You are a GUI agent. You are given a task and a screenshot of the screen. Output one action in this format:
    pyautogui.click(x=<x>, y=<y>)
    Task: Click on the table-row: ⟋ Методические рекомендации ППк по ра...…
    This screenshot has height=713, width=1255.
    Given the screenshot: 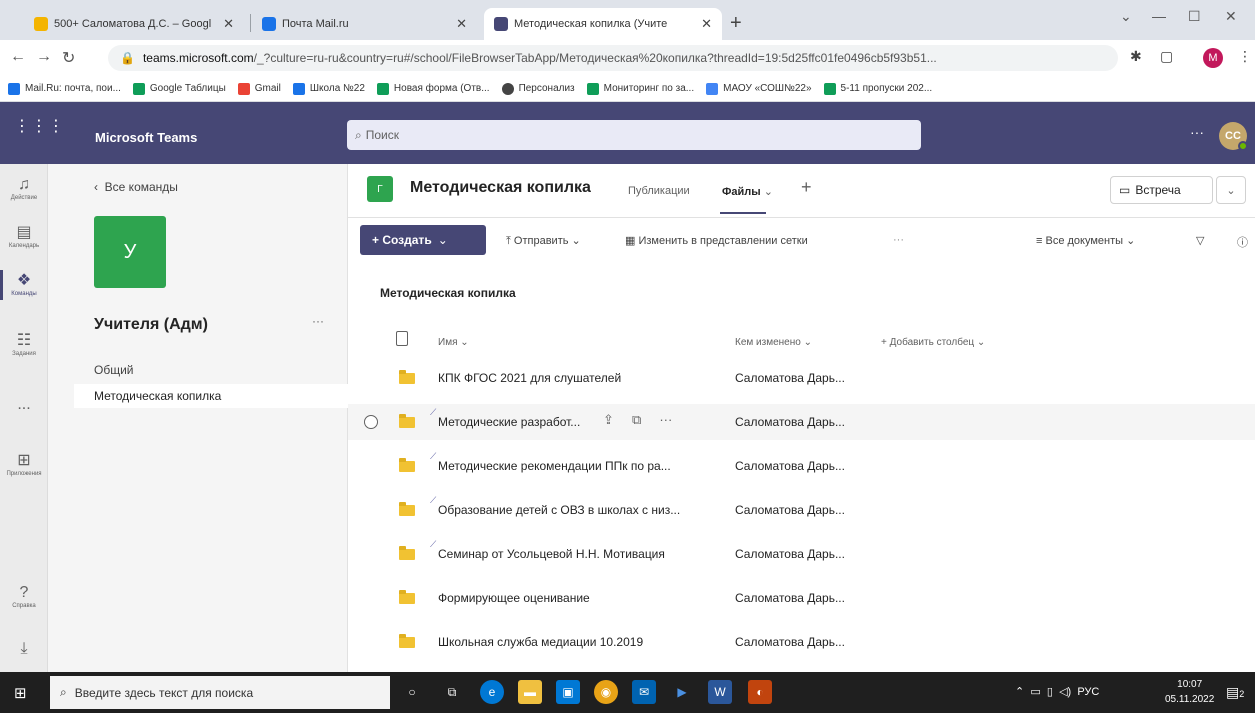 What is the action you would take?
    pyautogui.click(x=801, y=466)
    